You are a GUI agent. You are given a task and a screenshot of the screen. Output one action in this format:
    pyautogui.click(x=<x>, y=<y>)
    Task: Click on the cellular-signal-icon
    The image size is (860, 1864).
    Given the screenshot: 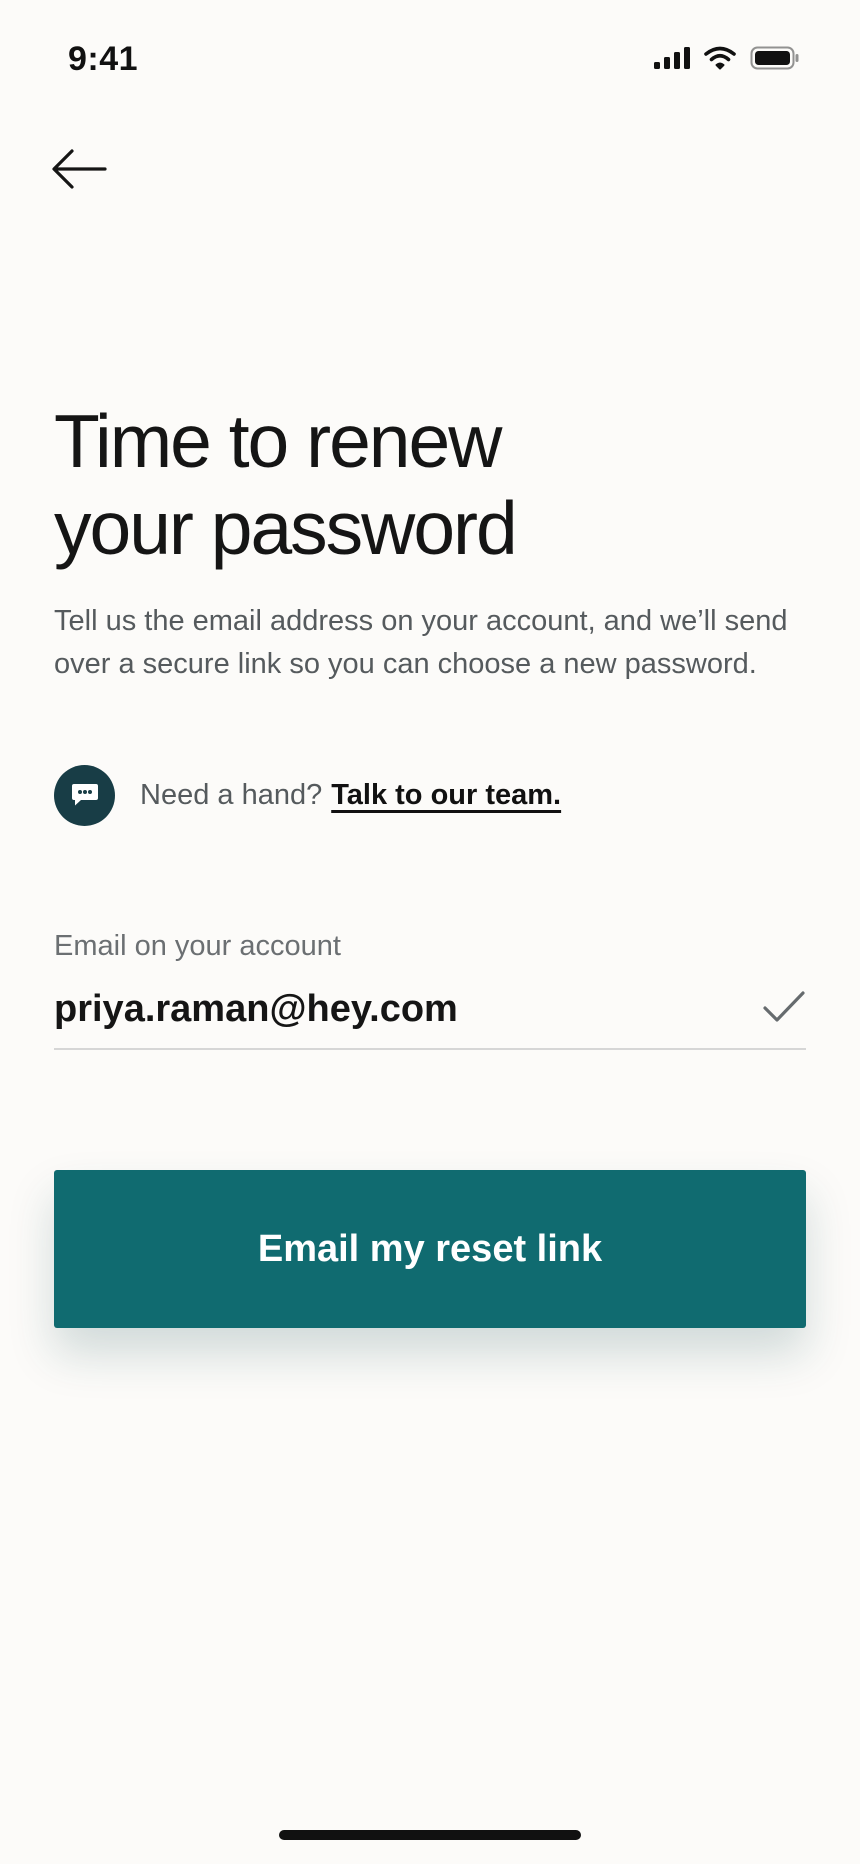 What is the action you would take?
    pyautogui.click(x=672, y=58)
    